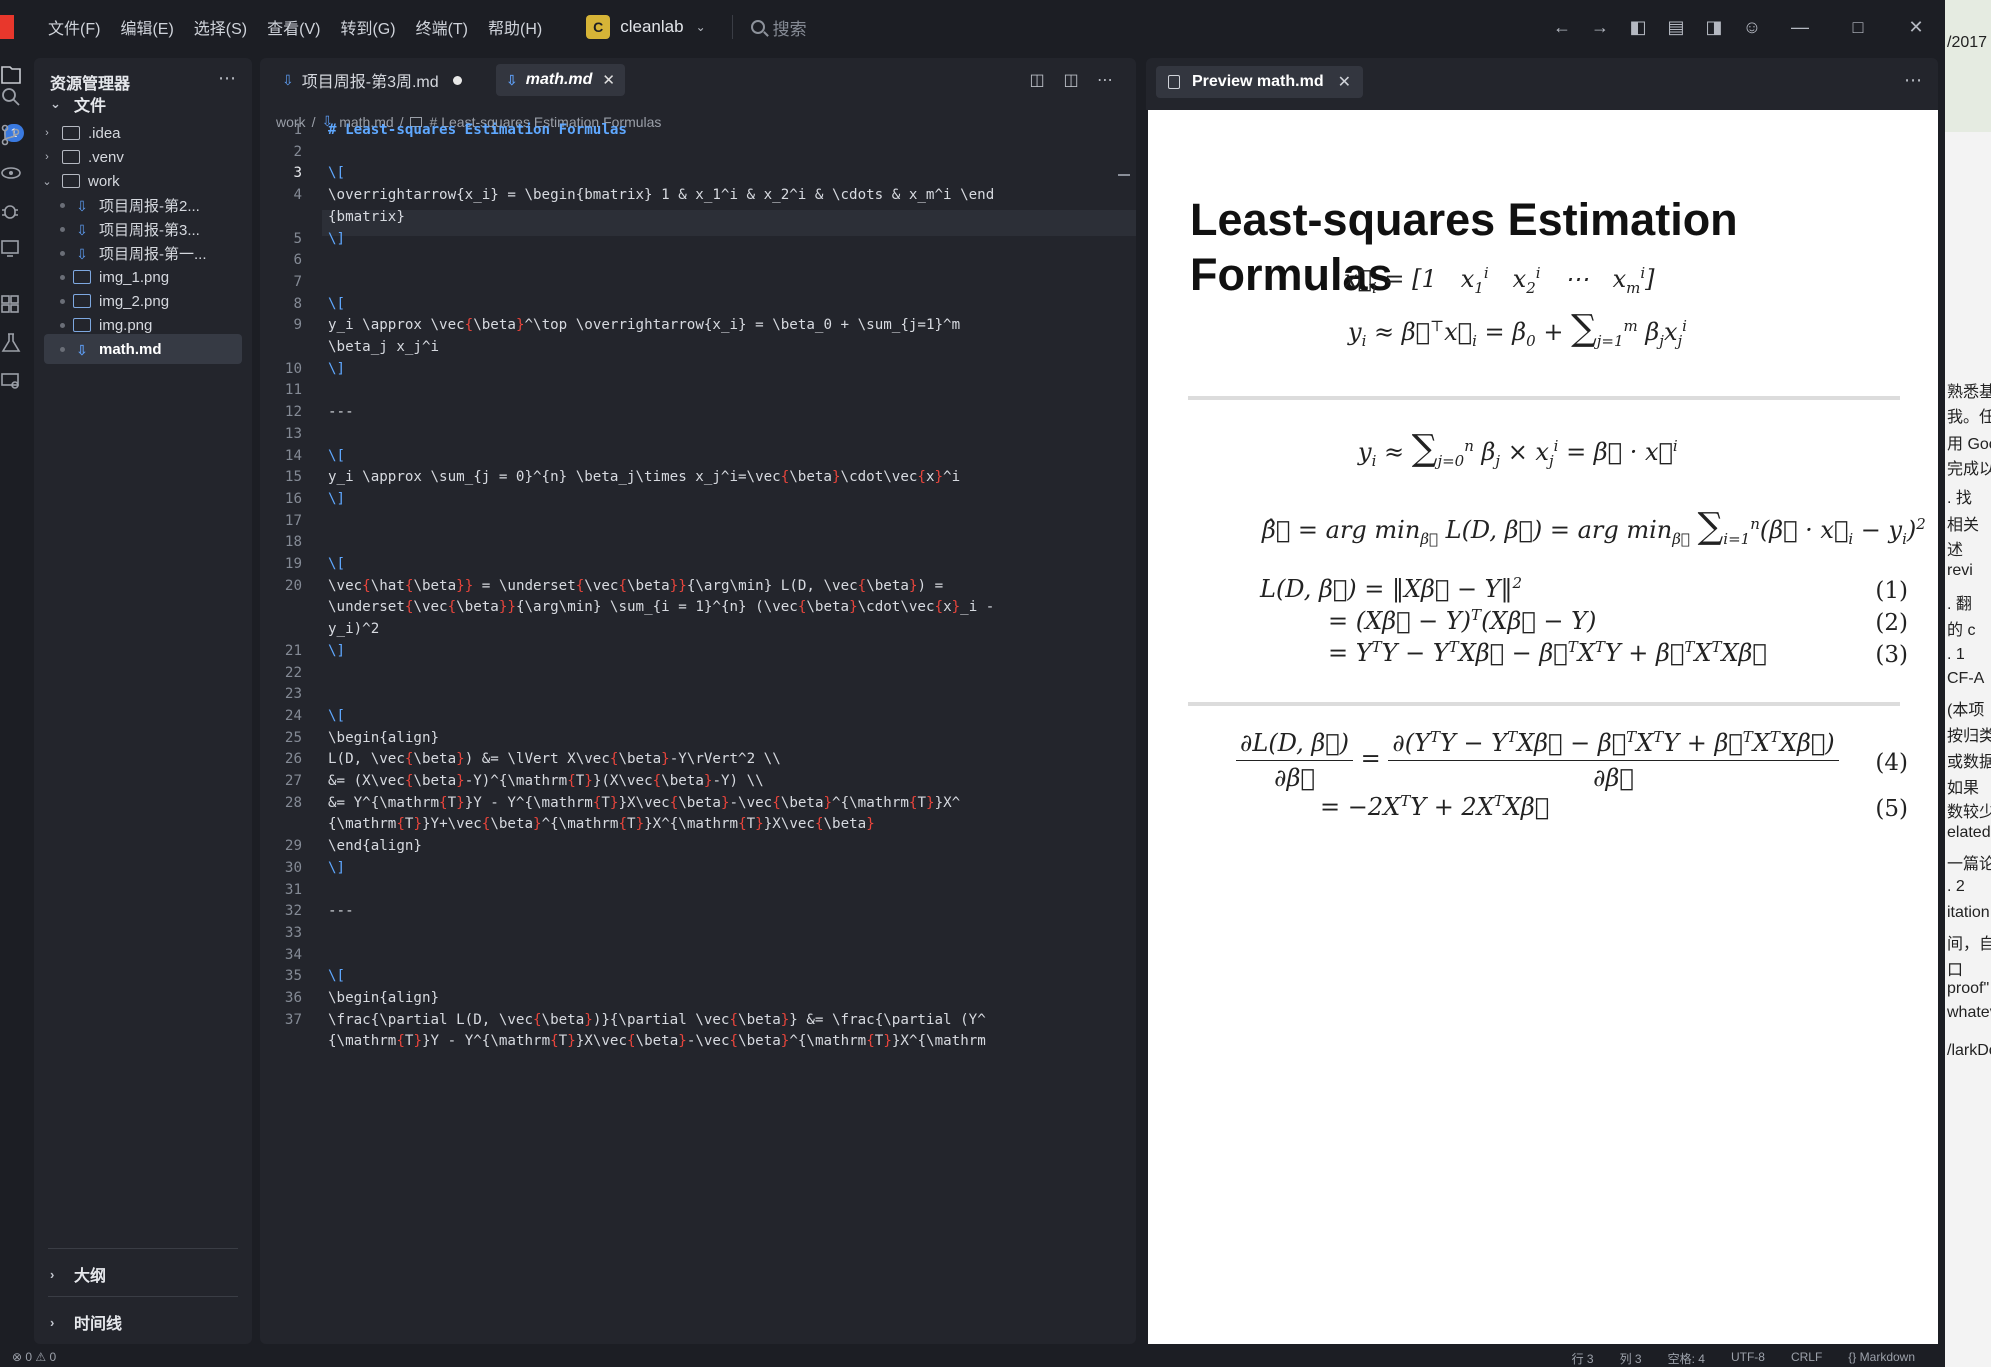  Describe the element at coordinates (1961, 630) in the screenshot. I see `background-text: 的 c` at that location.